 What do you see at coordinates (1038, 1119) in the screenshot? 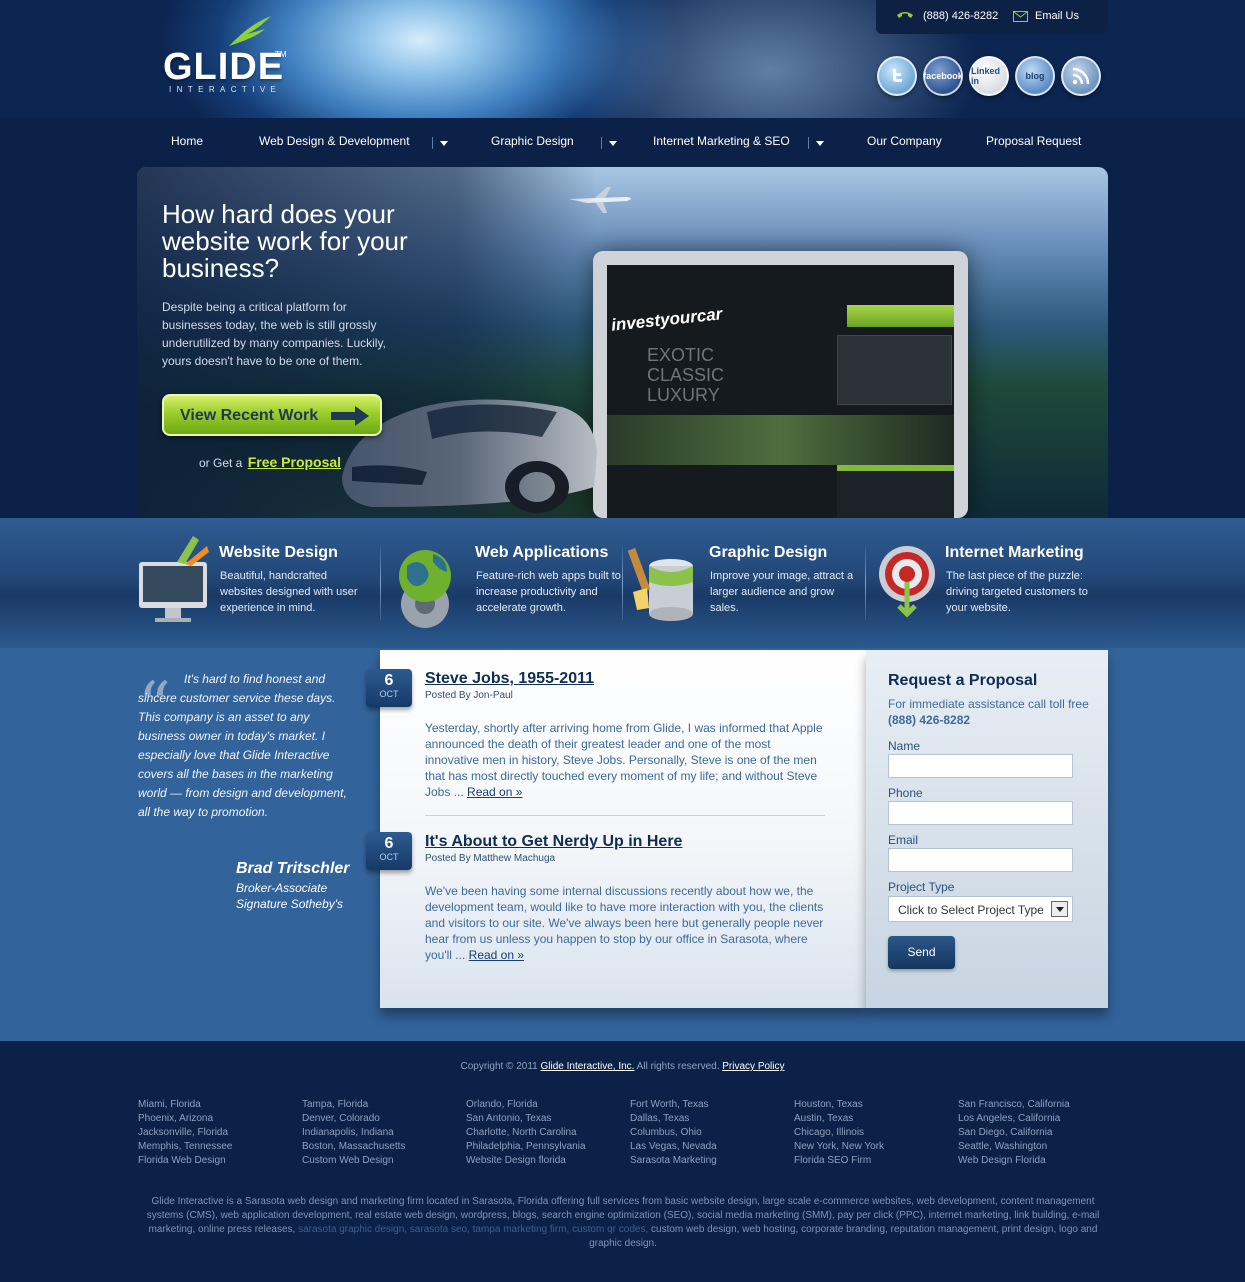
I see `city-link: Los Angeles, California` at bounding box center [1038, 1119].